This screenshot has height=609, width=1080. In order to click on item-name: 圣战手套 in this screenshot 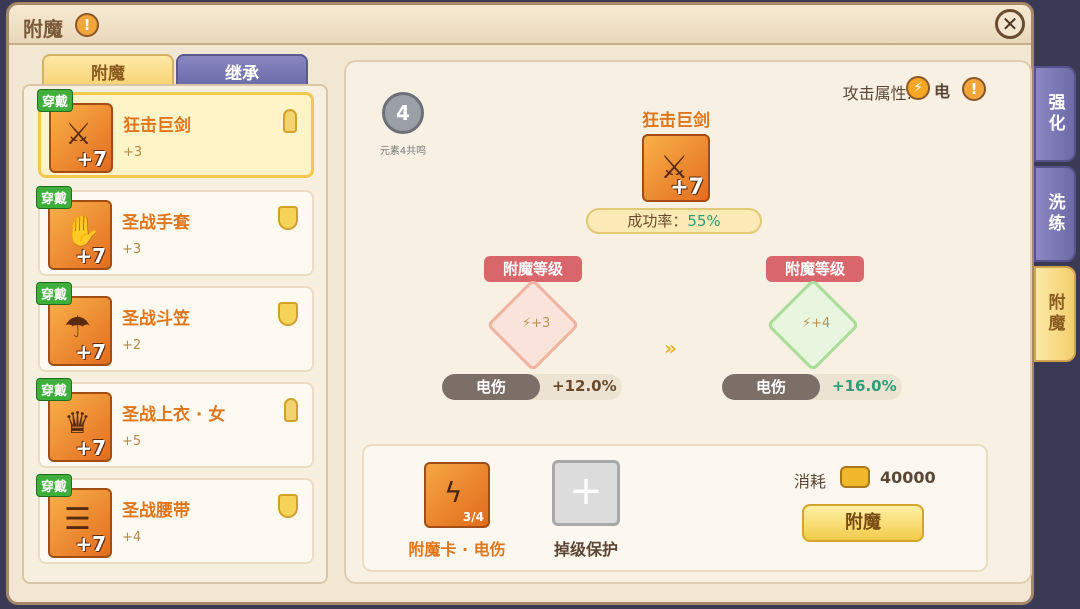, I will do `click(156, 223)`.